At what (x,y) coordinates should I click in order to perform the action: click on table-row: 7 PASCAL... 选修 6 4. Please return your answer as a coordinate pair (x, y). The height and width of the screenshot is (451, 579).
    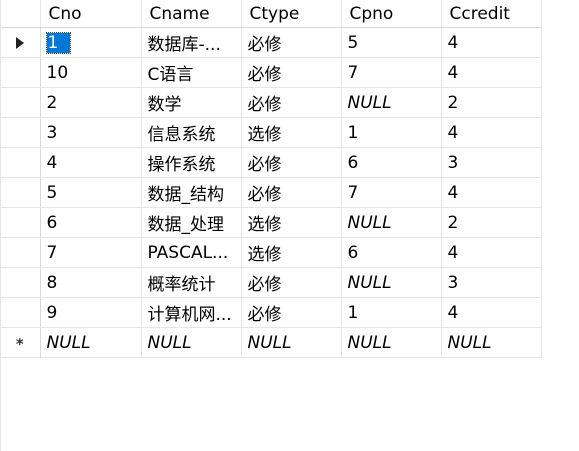
    Looking at the image, I should click on (271, 252).